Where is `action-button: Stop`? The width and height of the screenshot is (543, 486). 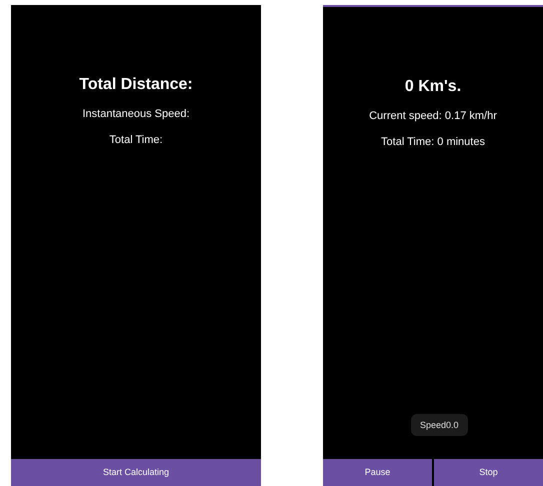
action-button: Stop is located at coordinates (488, 472).